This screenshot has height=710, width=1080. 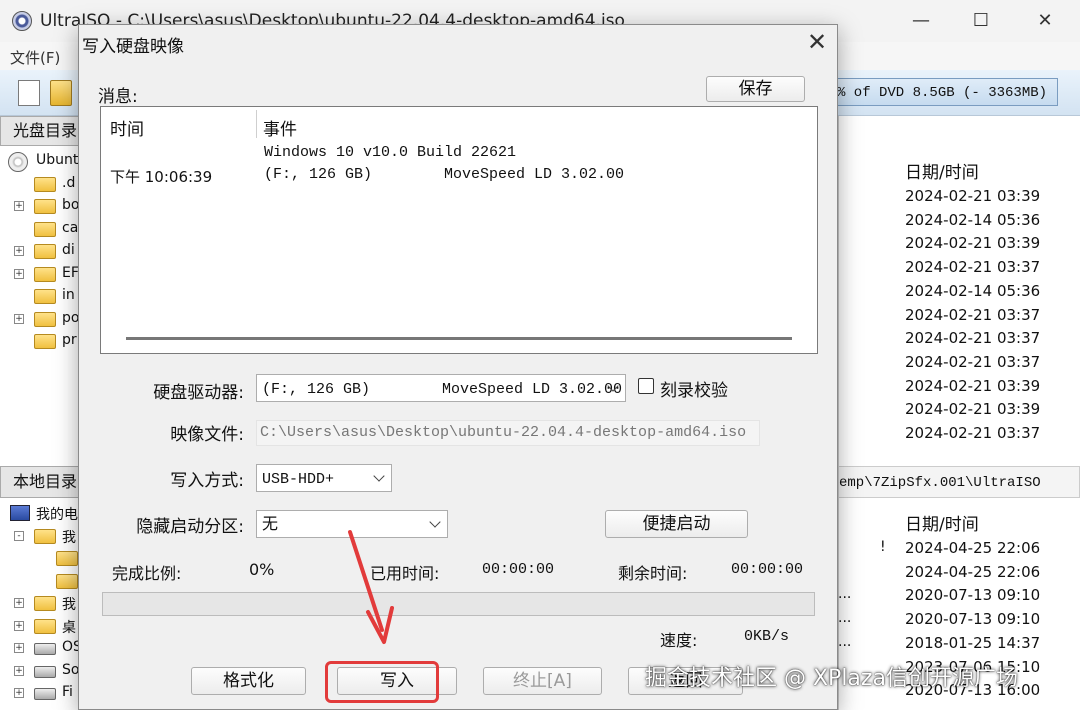 I want to click on close-icon: ✕, so click(x=1045, y=21).